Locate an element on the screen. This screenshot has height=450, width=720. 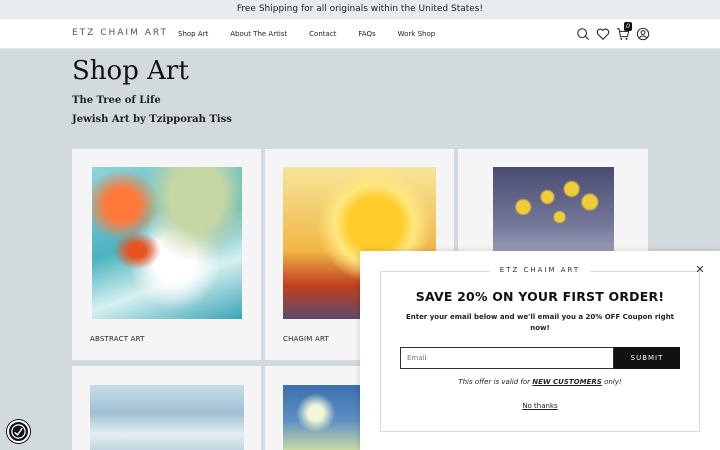
page-byline: Jewish Art by Tzipporah Tiss is located at coordinates (152, 119).